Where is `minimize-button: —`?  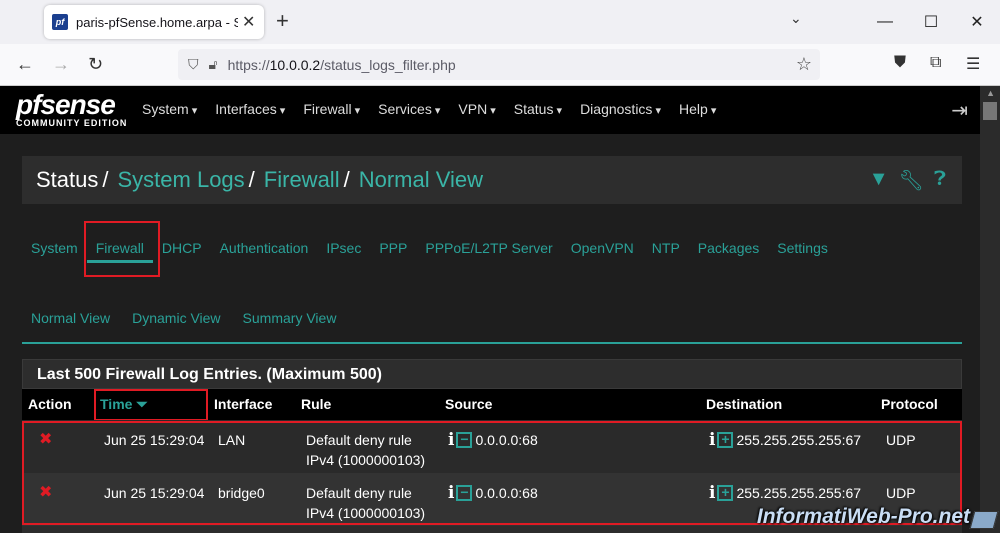 minimize-button: — is located at coordinates (885, 22).